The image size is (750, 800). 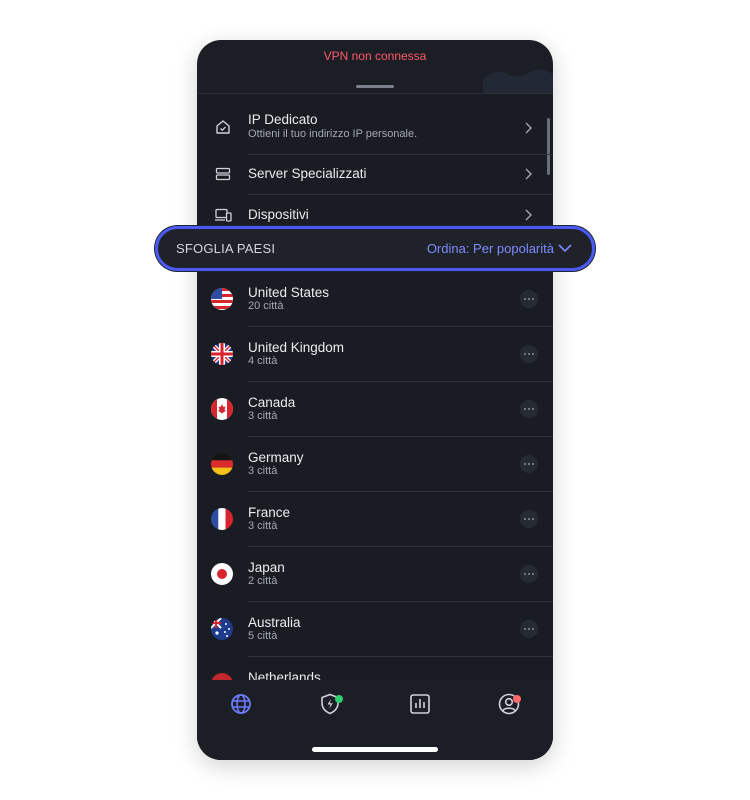 What do you see at coordinates (226, 248) in the screenshot?
I see `browse-countries-label: SFOGLIA PAESI` at bounding box center [226, 248].